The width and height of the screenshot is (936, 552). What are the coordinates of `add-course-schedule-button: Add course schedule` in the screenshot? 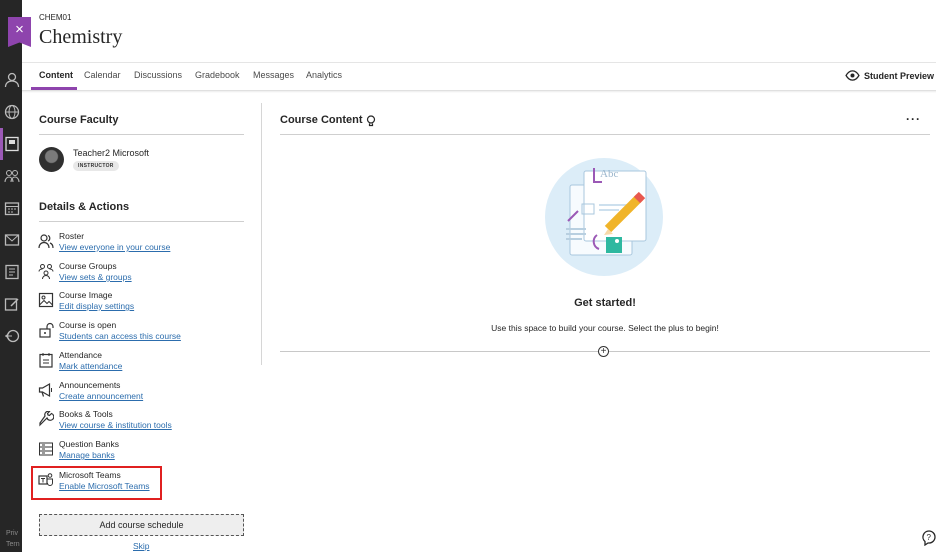 It's located at (141, 525).